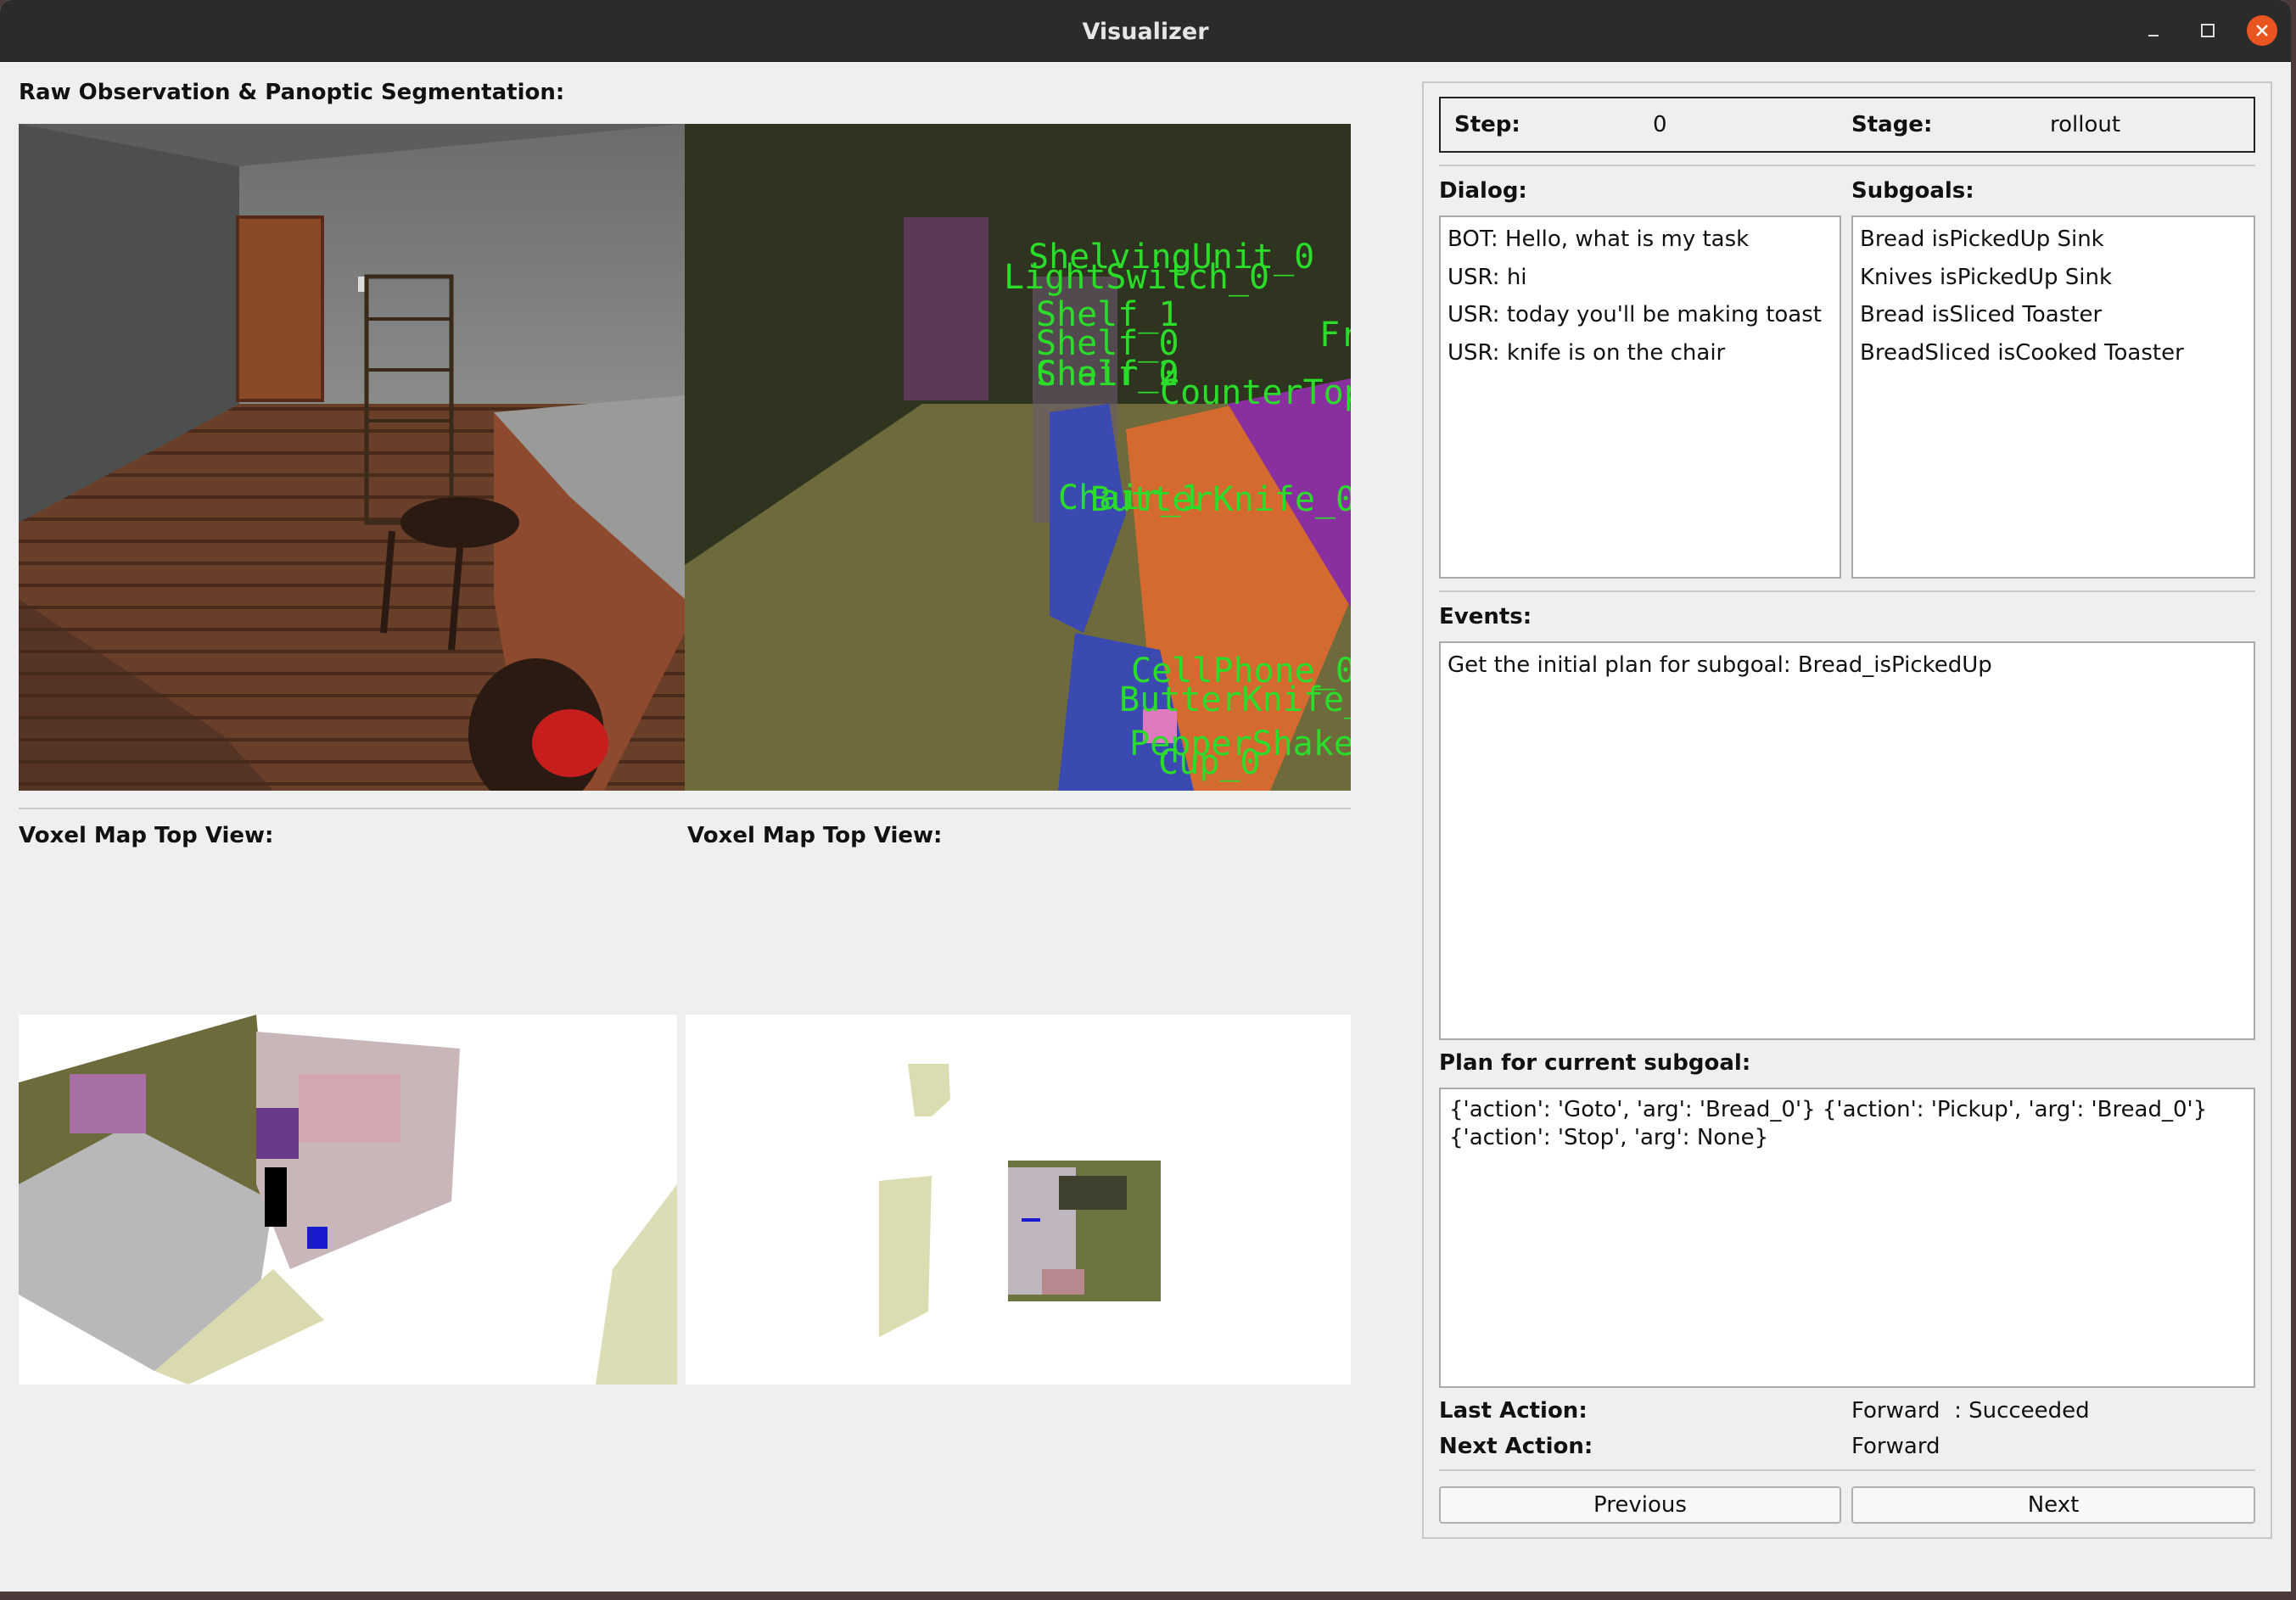 The height and width of the screenshot is (1600, 2296). I want to click on seg-label: CounterTop, so click(1256, 392).